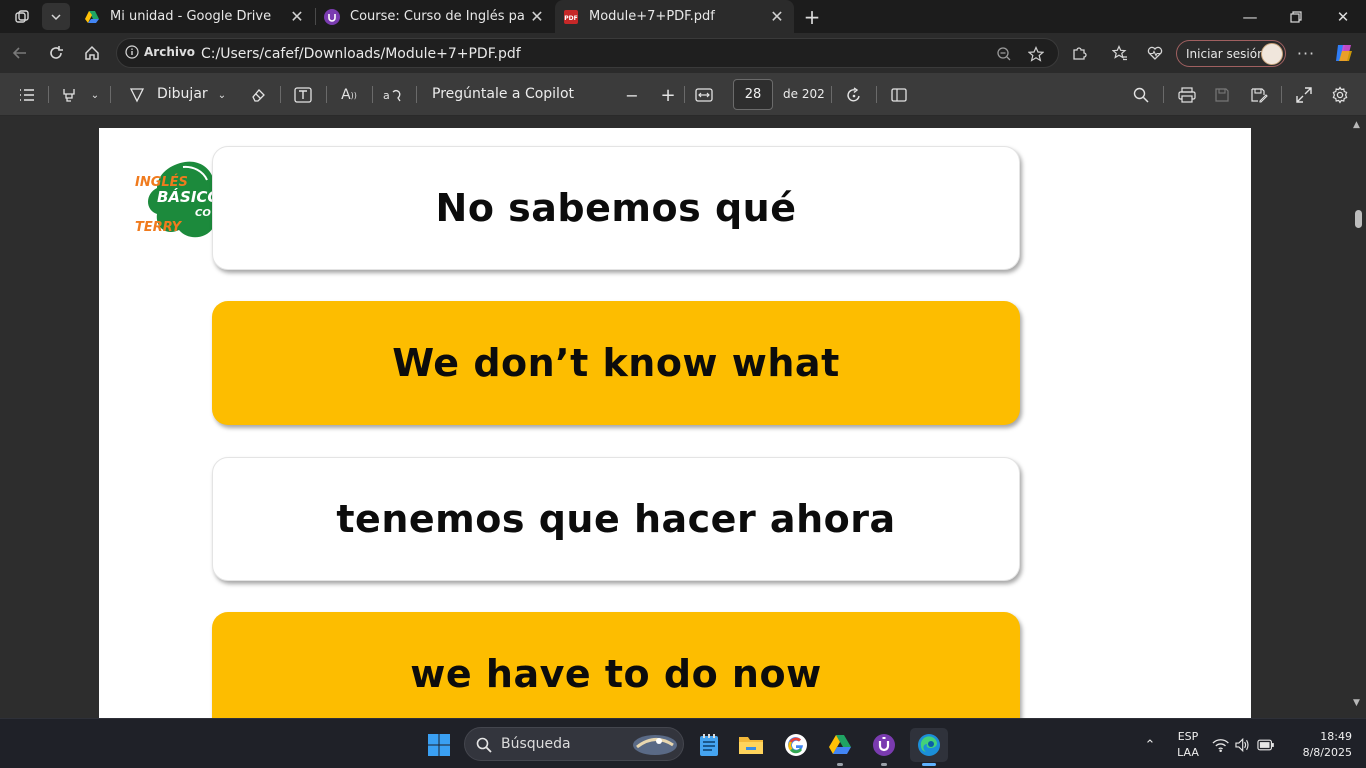 The height and width of the screenshot is (768, 1366). I want to click on windows-taskbar: Búsqueda ⌃ ESP LAA 18:49 8/8/2025, so click(683, 743).